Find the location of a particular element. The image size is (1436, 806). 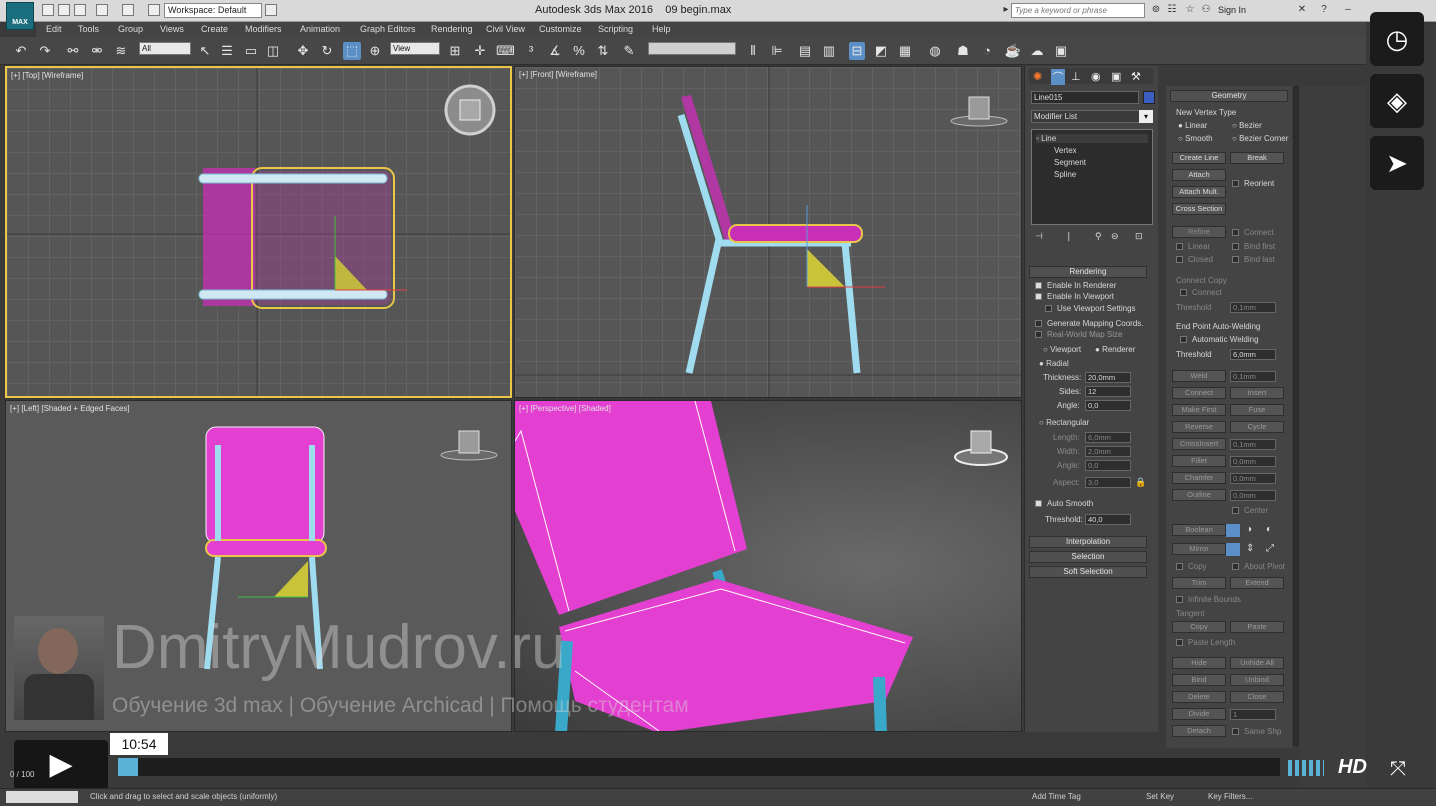

subtraction-icon: ◑ is located at coordinates (1249, 529).